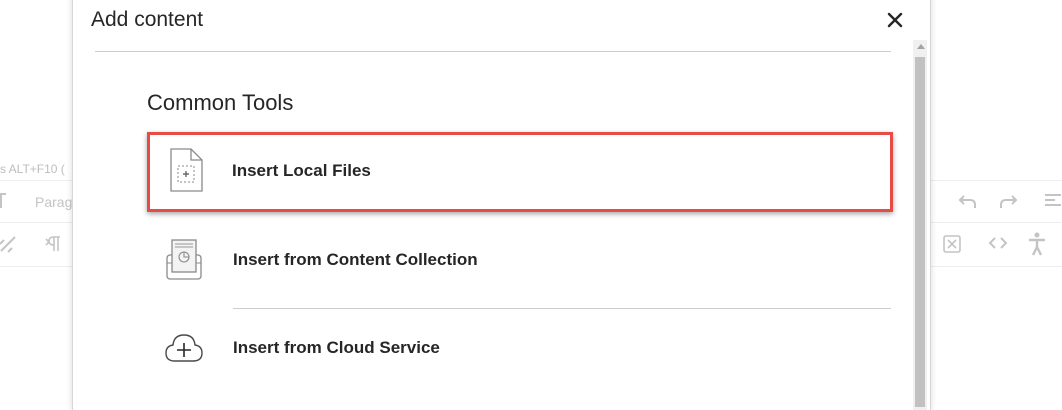 The image size is (1062, 410). What do you see at coordinates (1008, 201) in the screenshot?
I see `redo-icon` at bounding box center [1008, 201].